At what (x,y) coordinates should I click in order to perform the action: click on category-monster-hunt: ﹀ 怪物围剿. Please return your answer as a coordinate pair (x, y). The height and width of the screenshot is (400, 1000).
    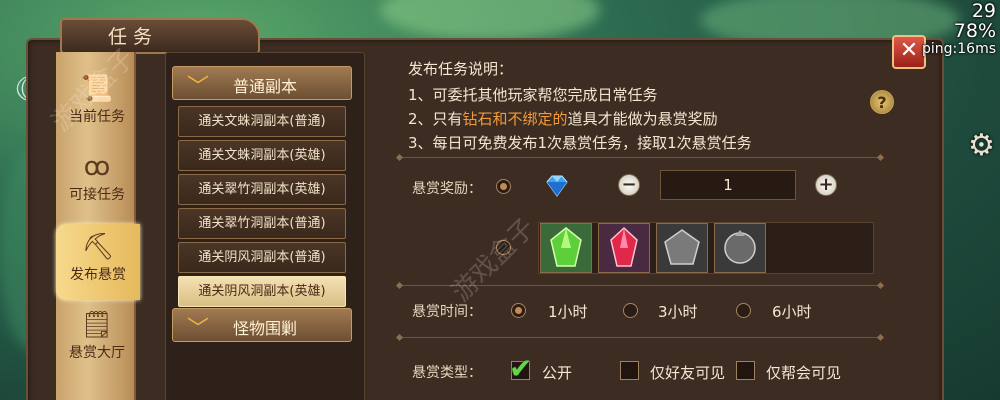
    Looking at the image, I should click on (262, 325).